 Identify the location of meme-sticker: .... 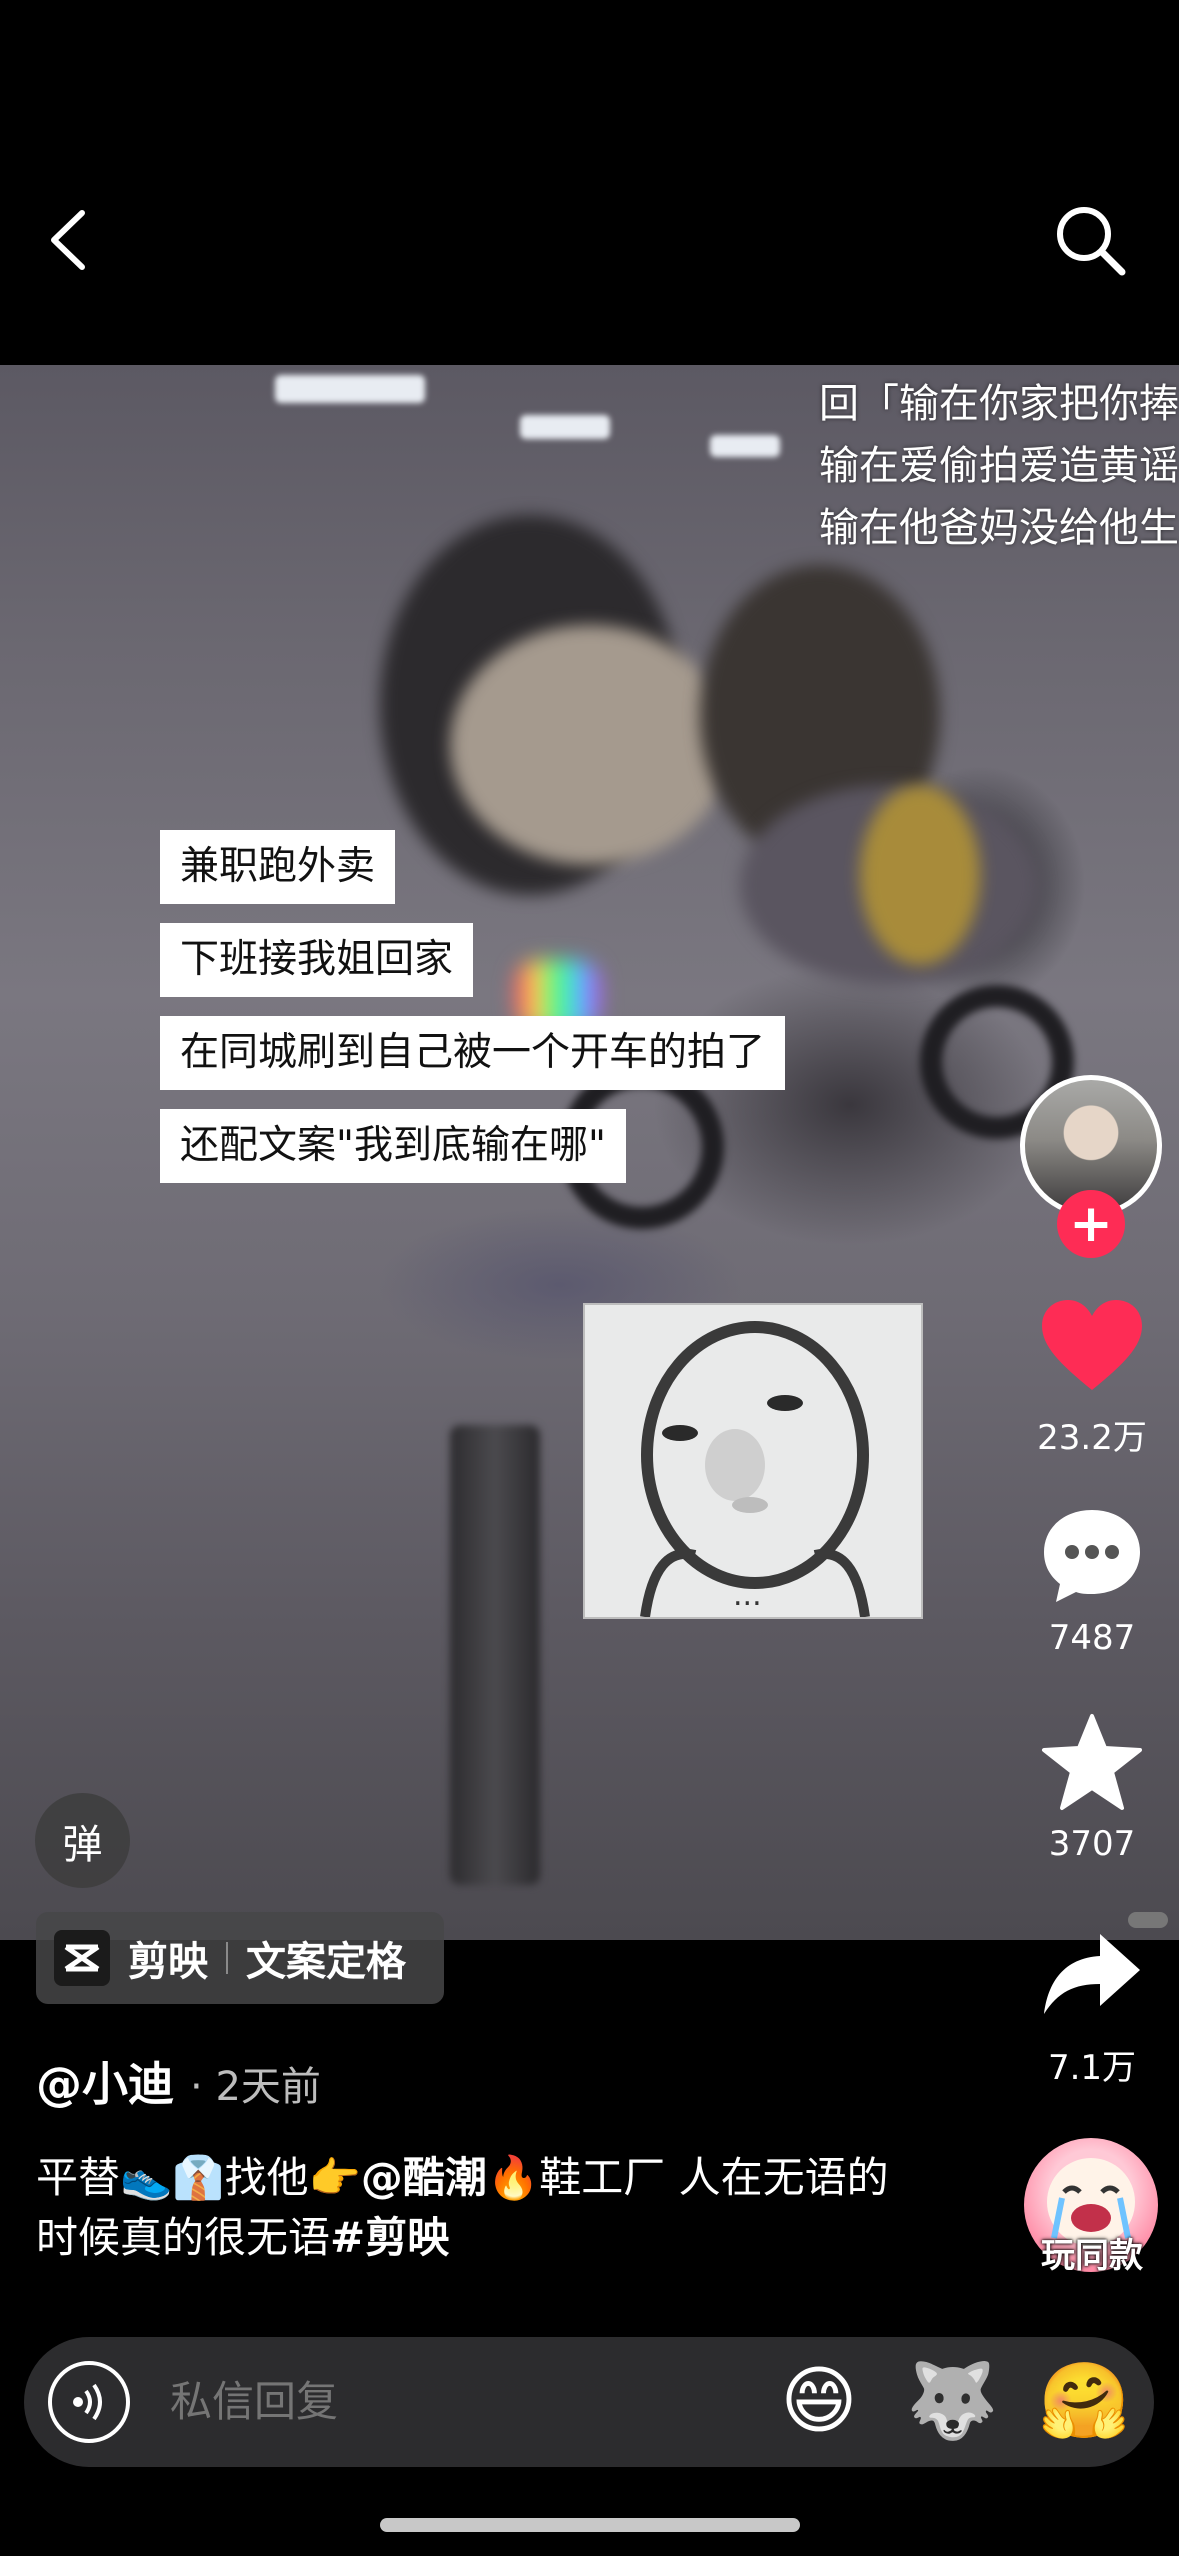
(753, 1461).